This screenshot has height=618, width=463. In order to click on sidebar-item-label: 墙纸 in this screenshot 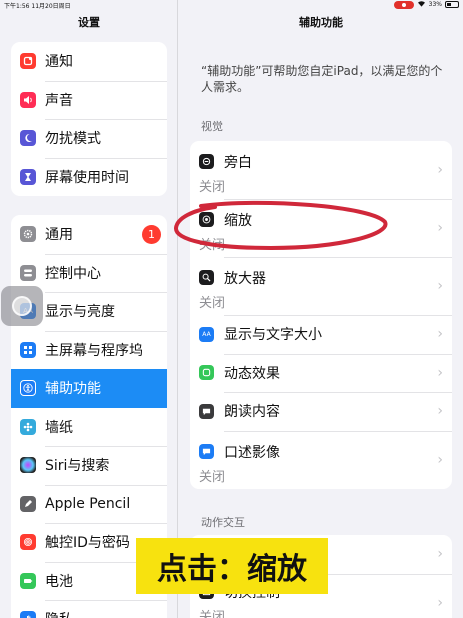, I will do `click(59, 427)`.